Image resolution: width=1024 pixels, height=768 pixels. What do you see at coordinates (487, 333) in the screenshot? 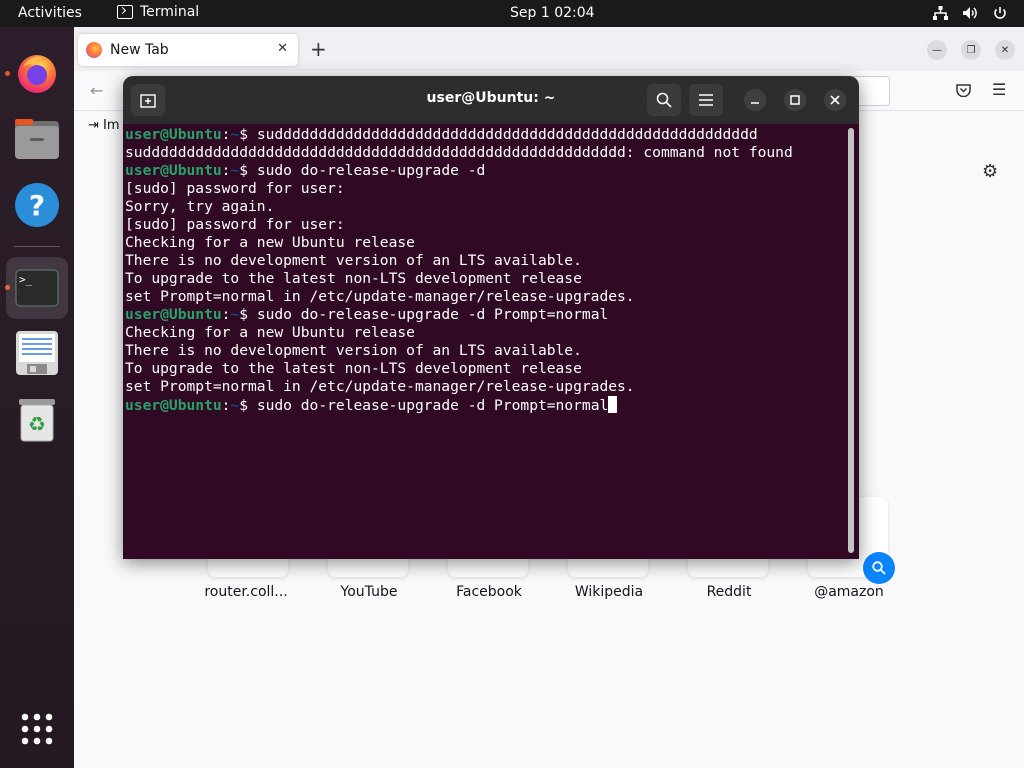
I see `terminal-output-line: Checking for a new Ubuntu release` at bounding box center [487, 333].